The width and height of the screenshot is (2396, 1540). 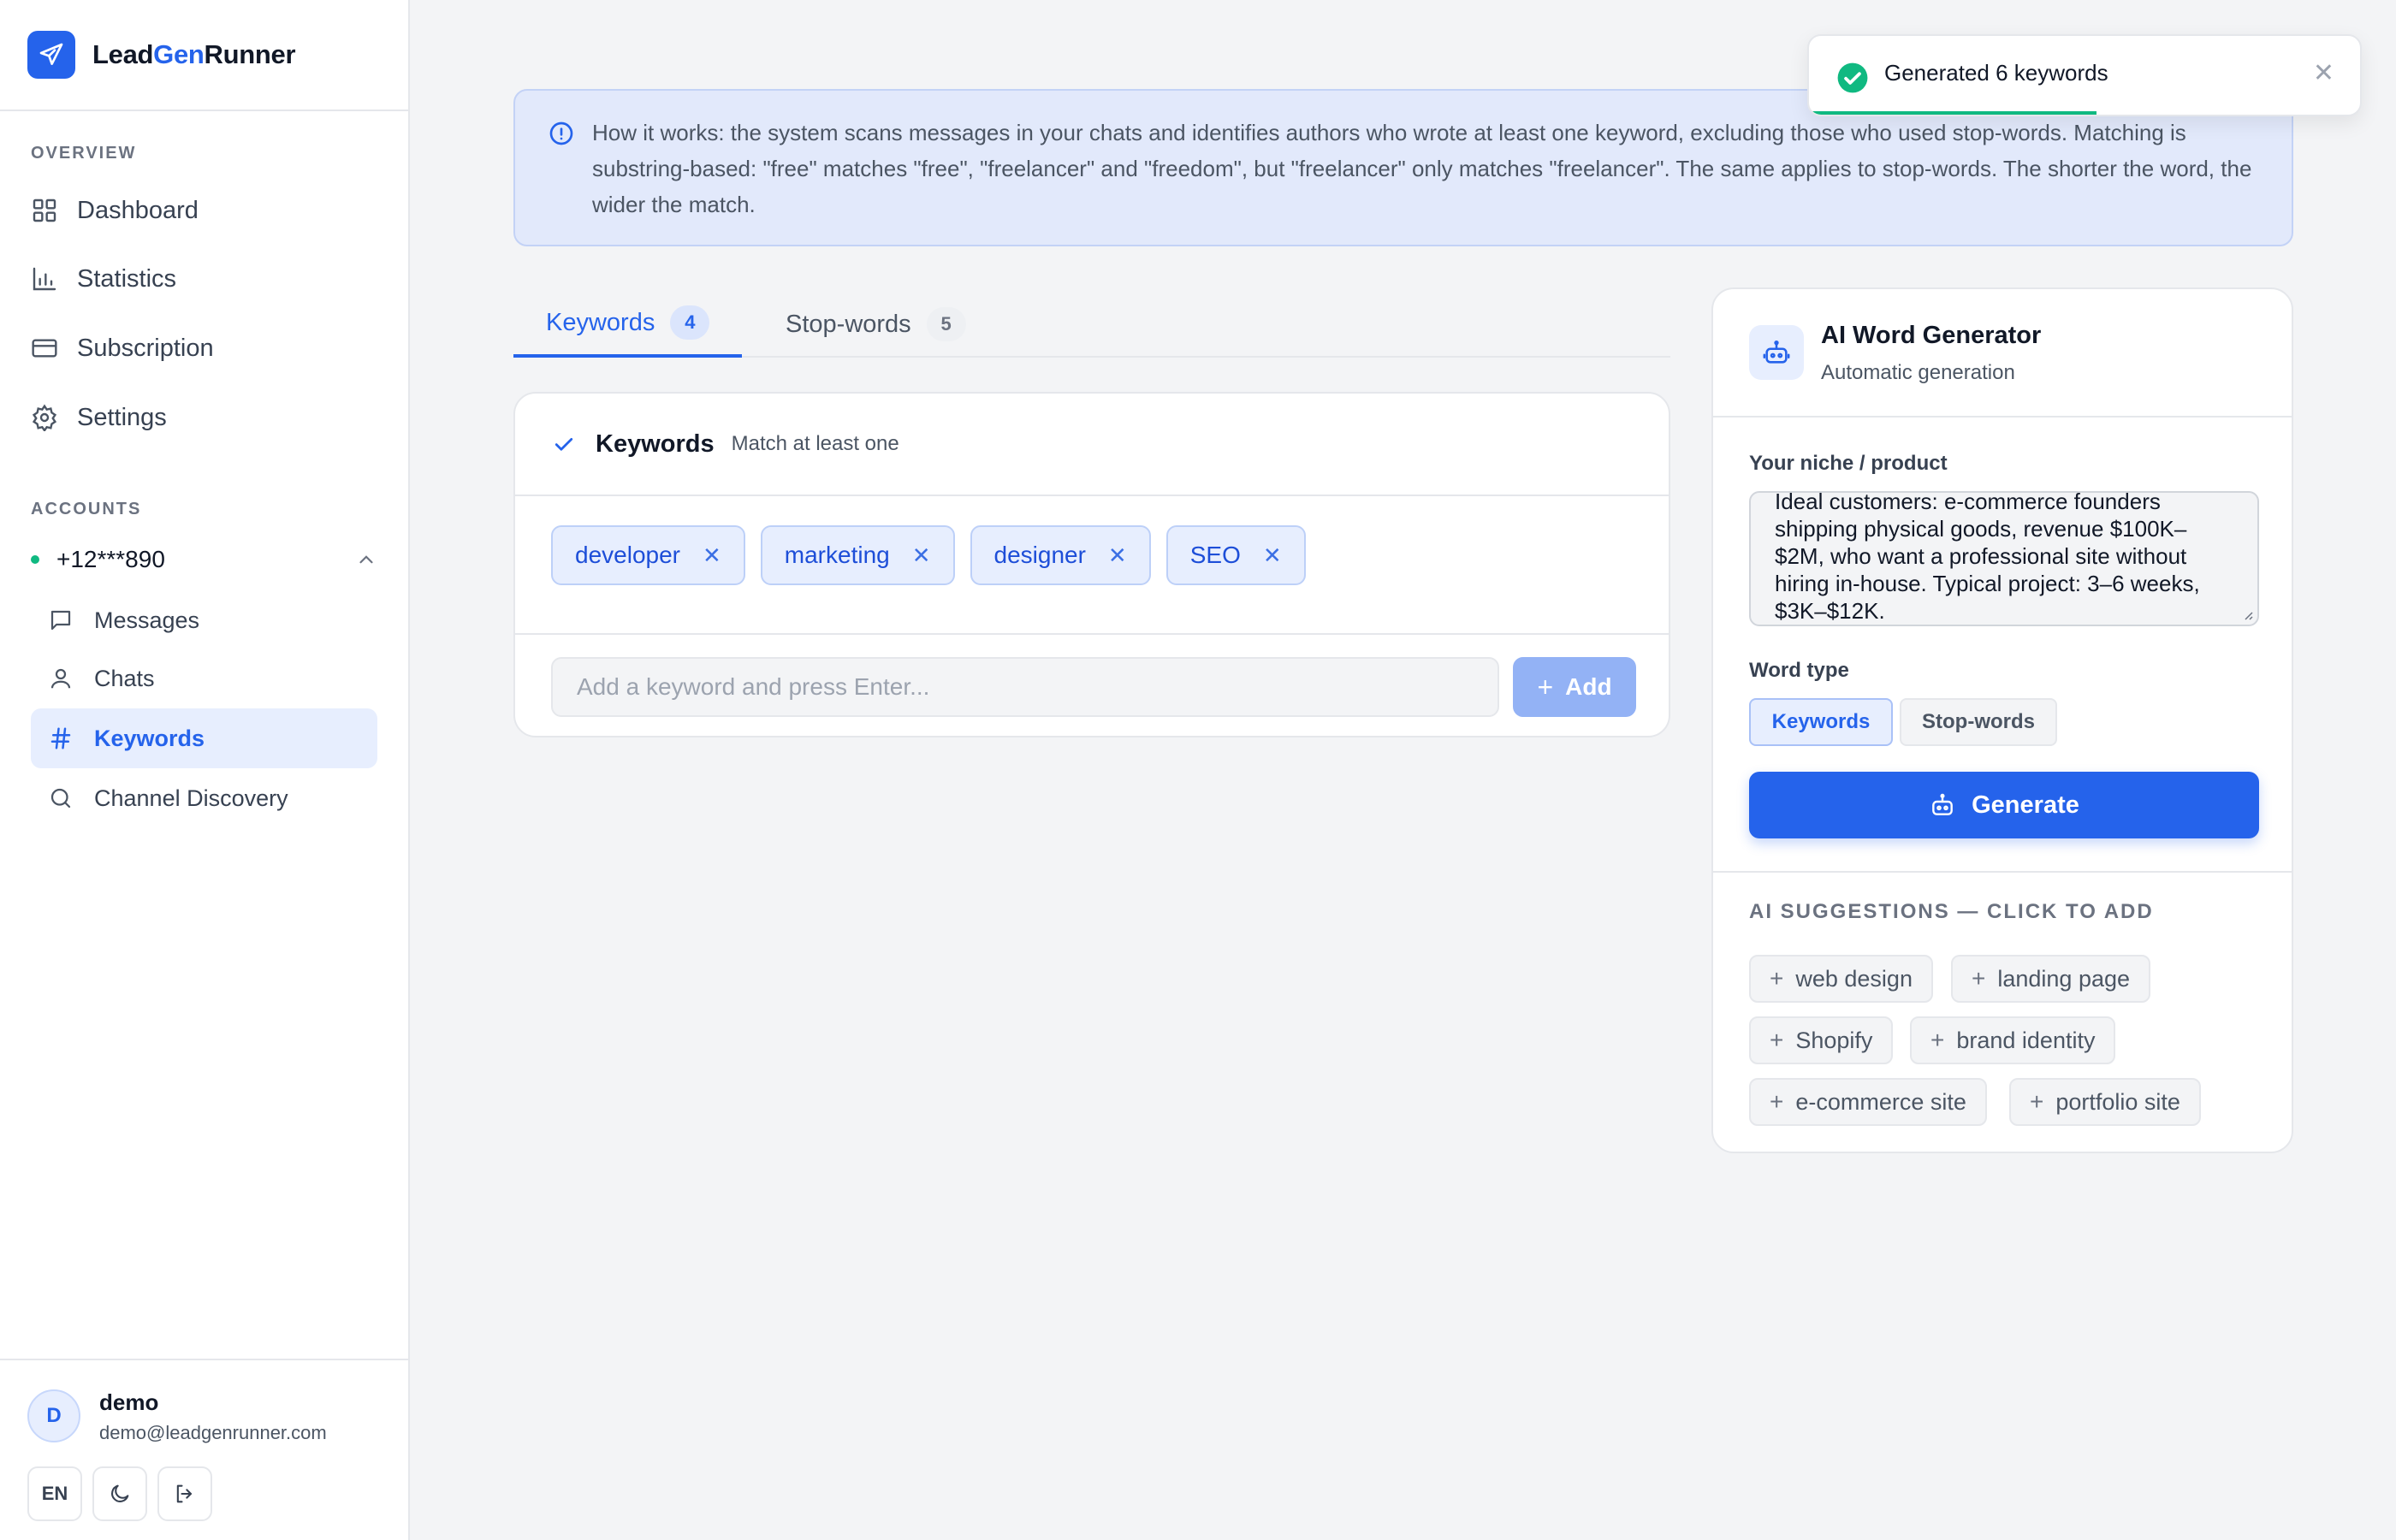 I want to click on keyword-chip: marketing ✕, so click(x=858, y=555).